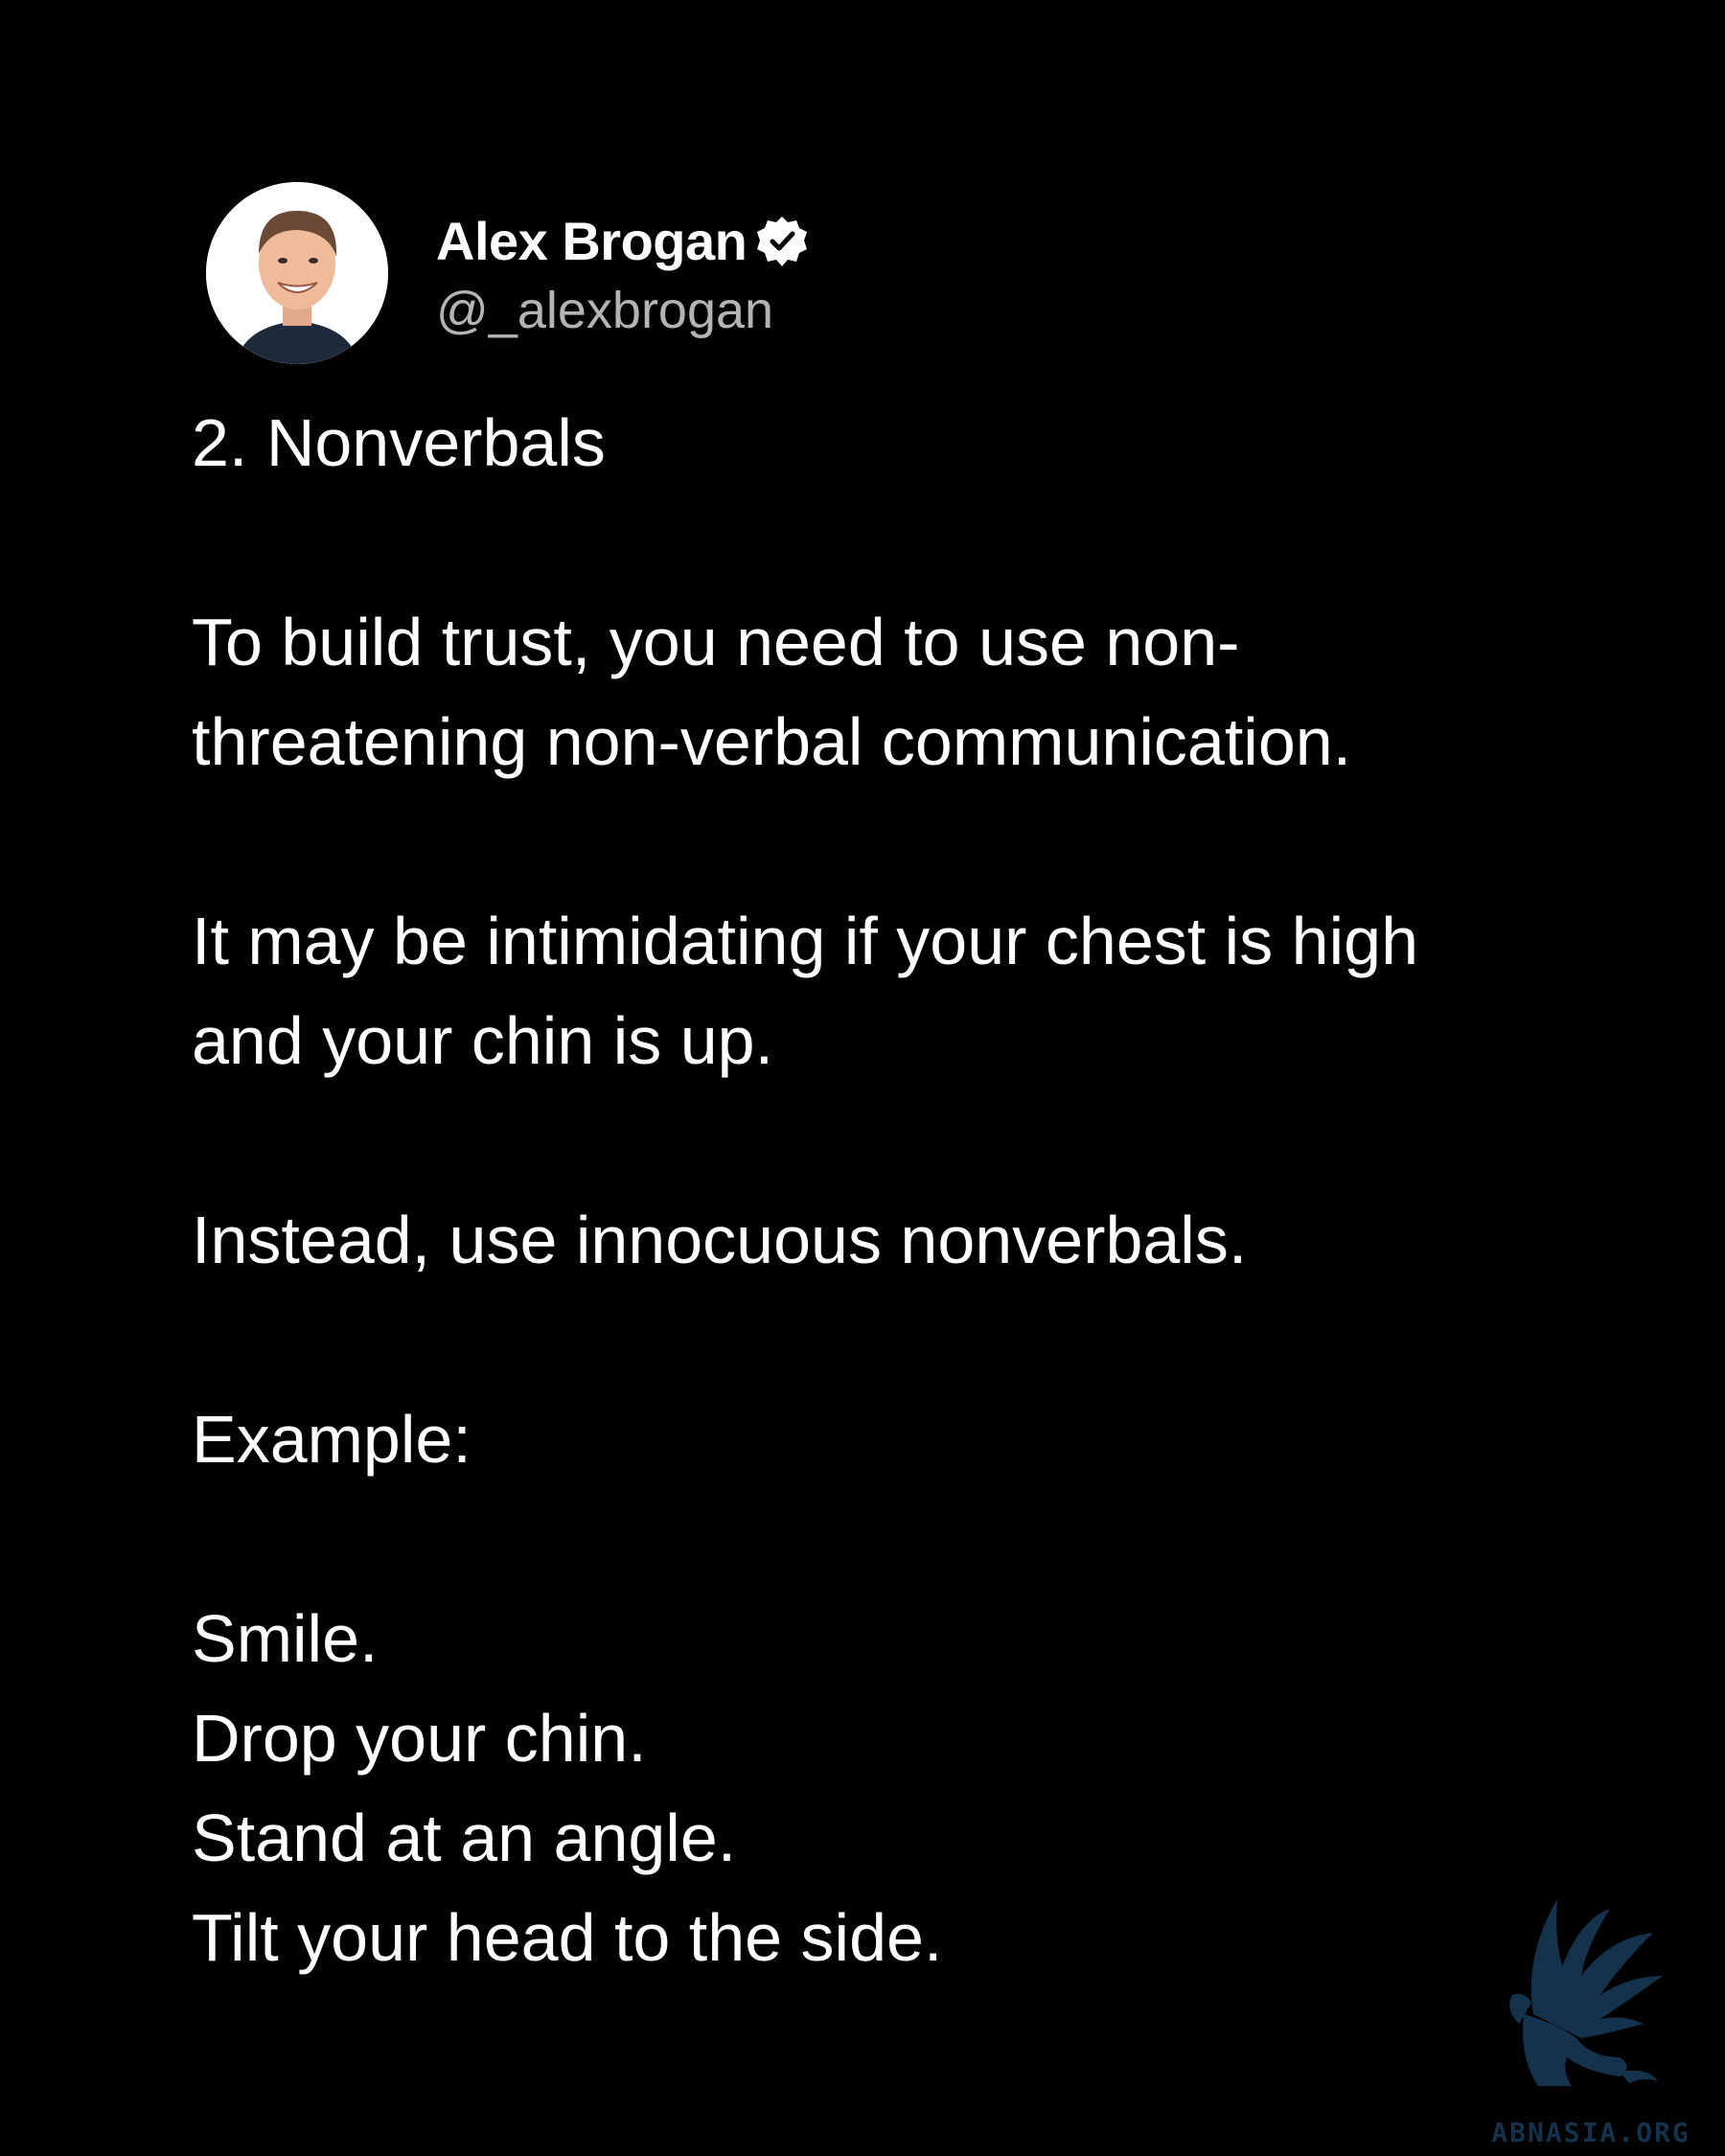  I want to click on example-item: Drop your chin., so click(420, 1738).